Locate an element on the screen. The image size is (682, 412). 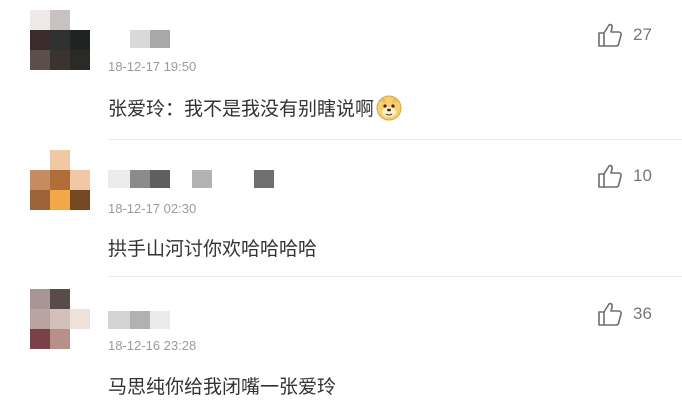
comment-text-content: 拱手山河讨你欢哈哈哈哈 is located at coordinates (213, 249).